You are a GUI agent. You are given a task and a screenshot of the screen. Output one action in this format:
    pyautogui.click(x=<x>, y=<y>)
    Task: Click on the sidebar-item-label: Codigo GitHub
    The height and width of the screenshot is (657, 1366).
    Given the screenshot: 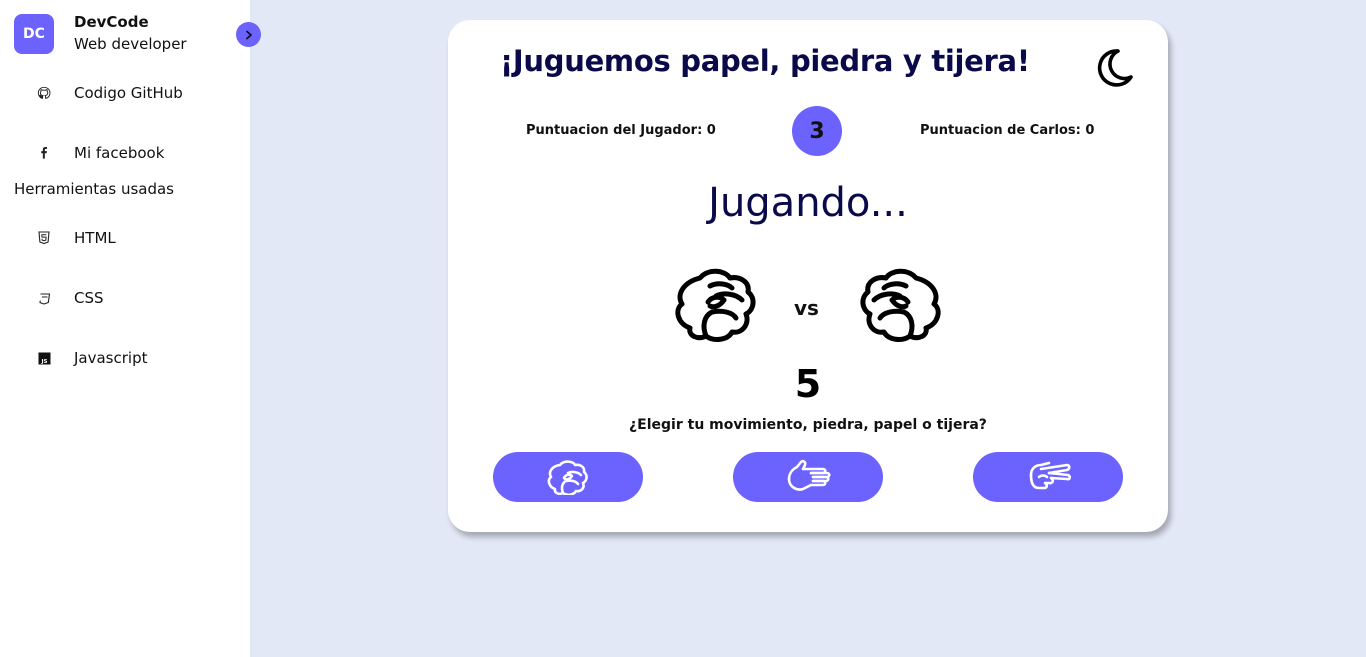 What is the action you would take?
    pyautogui.click(x=128, y=93)
    